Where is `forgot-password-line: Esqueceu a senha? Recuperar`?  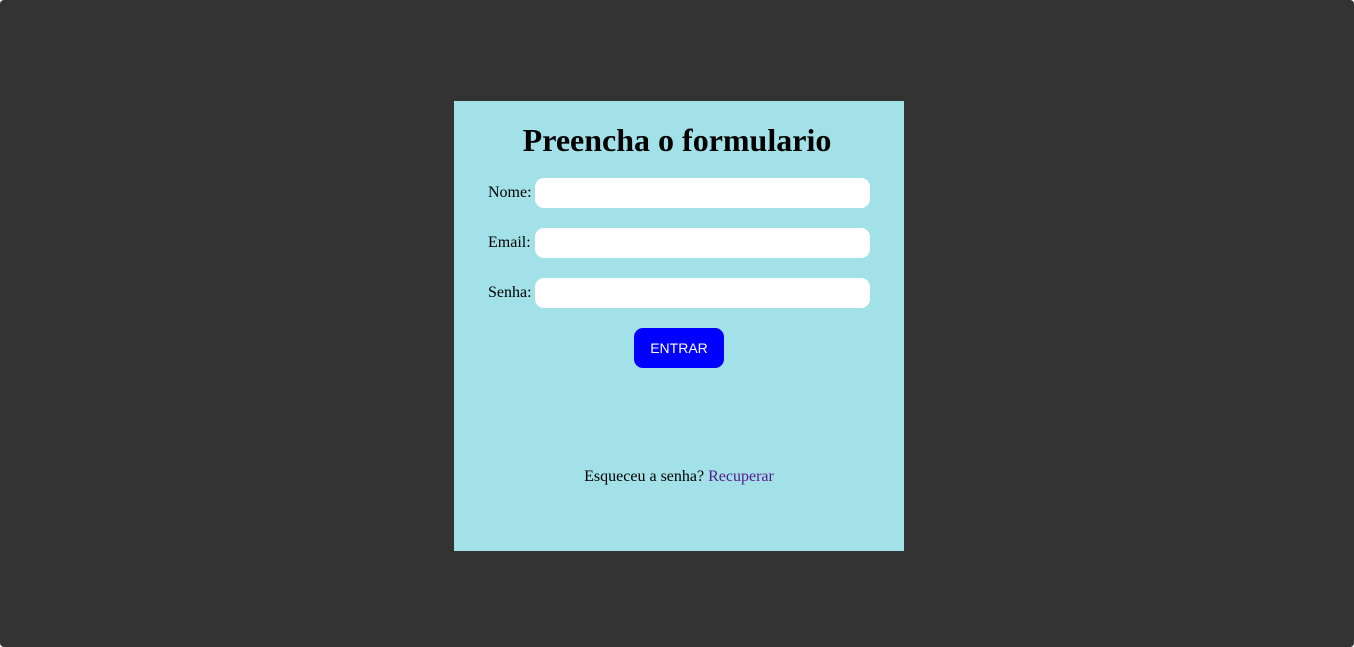
forgot-password-line: Esqueceu a senha? Recuperar is located at coordinates (679, 477).